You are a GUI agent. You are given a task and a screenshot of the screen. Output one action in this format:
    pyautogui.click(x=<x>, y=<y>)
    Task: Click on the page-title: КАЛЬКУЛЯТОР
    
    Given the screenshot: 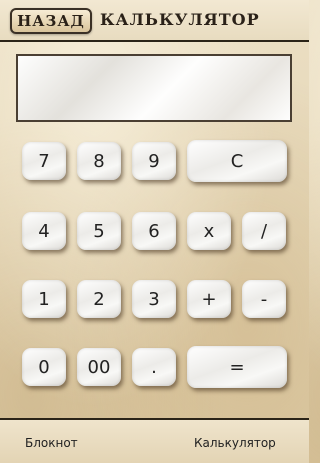 What is the action you would take?
    pyautogui.click(x=180, y=19)
    